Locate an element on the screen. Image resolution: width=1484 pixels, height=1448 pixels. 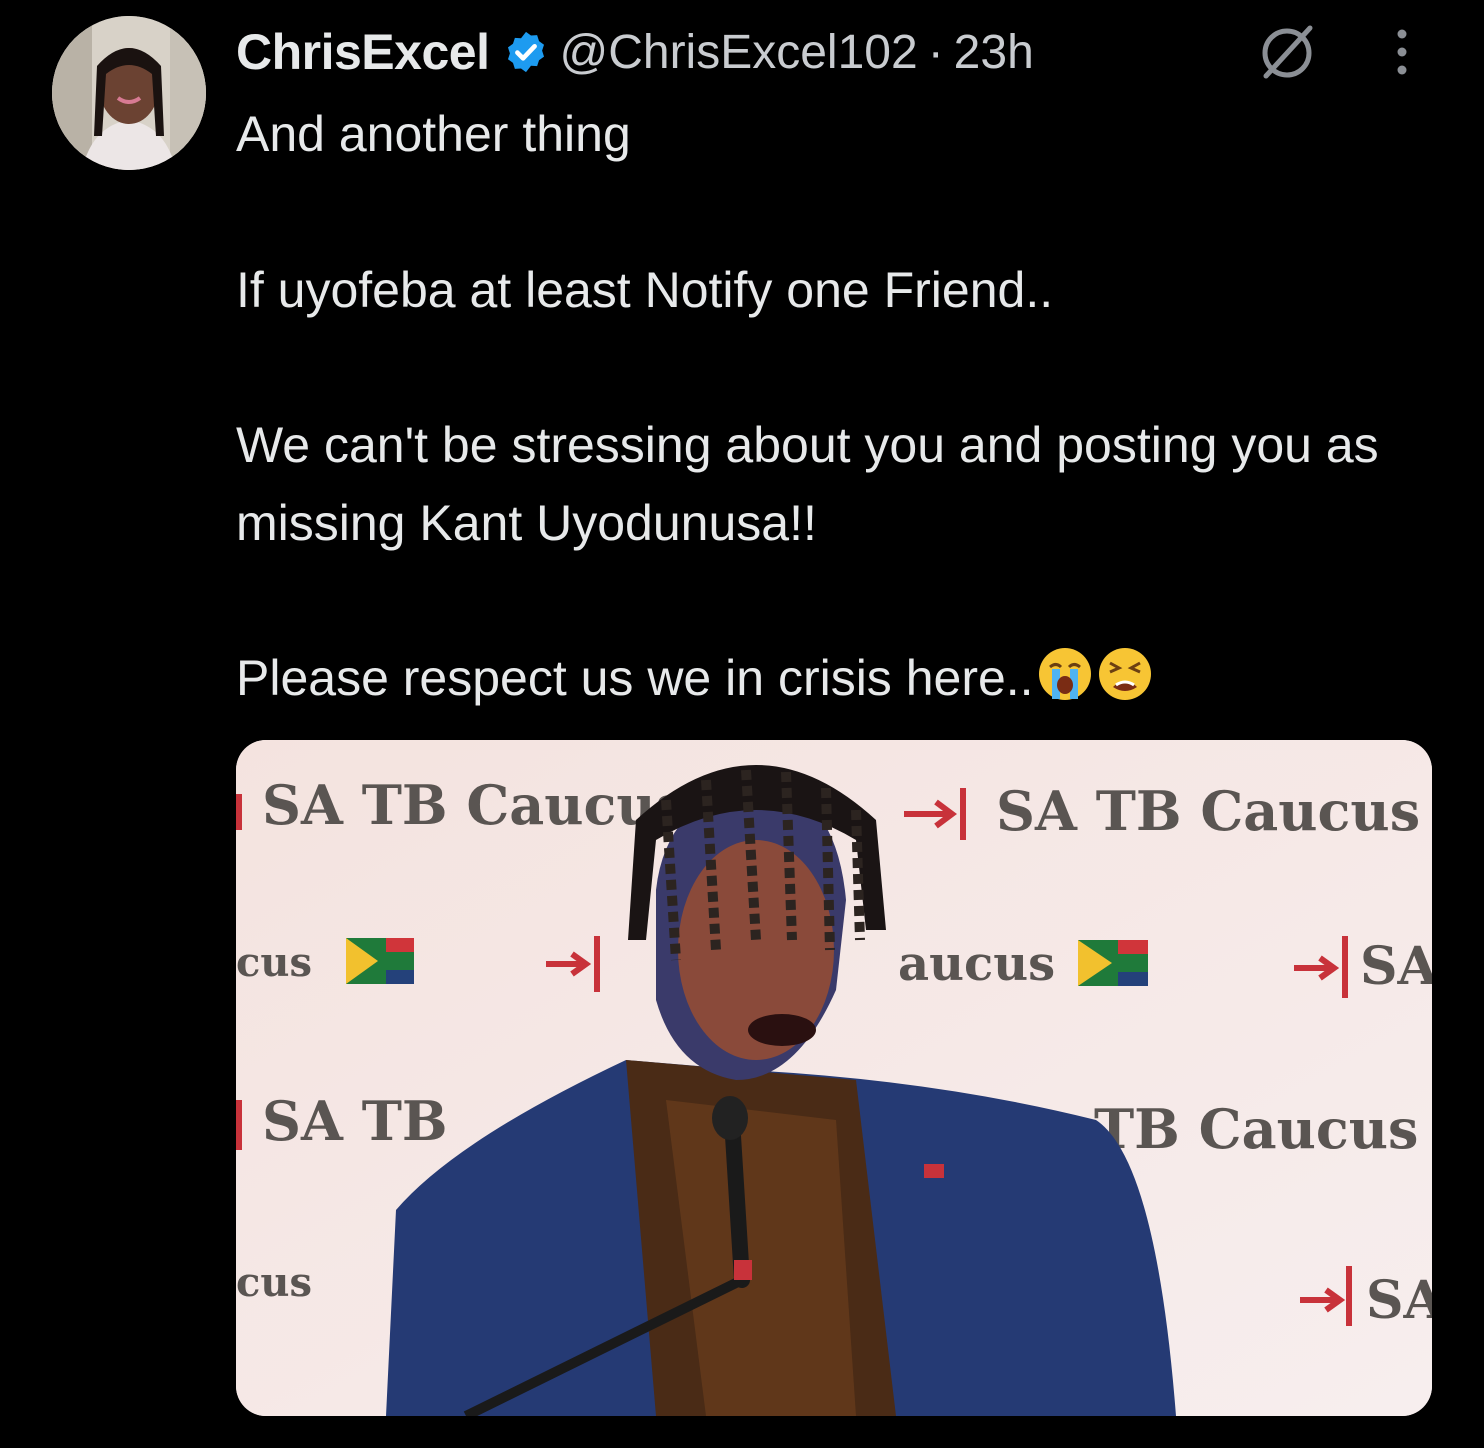
tweet-line-last: Please respect us we in crisis here.. is located at coordinates (836, 679).